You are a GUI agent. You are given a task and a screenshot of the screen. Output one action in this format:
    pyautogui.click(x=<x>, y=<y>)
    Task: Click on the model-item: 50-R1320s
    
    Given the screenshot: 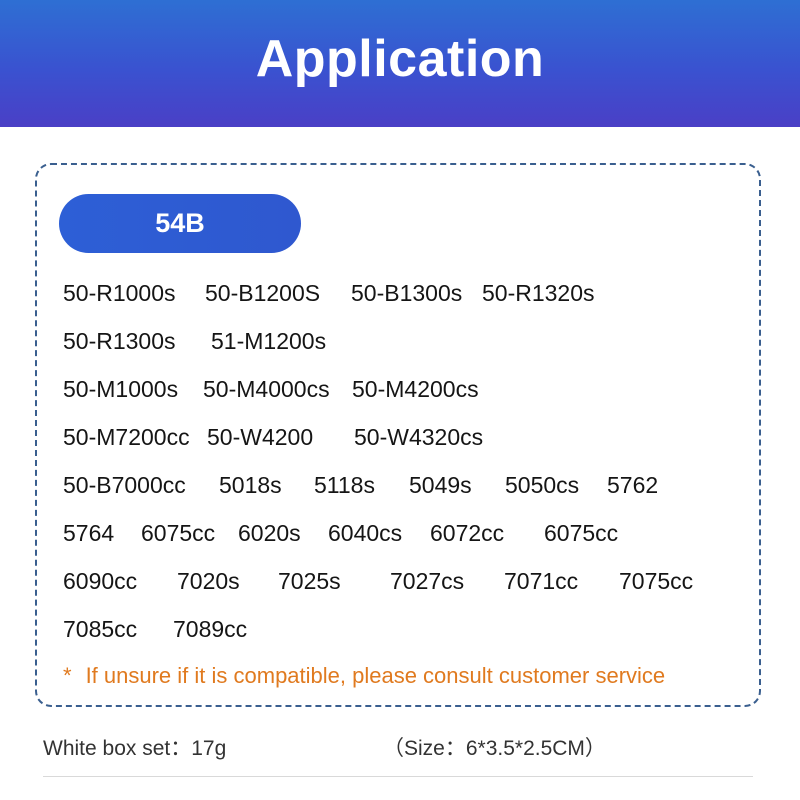 What is the action you would take?
    pyautogui.click(x=538, y=293)
    